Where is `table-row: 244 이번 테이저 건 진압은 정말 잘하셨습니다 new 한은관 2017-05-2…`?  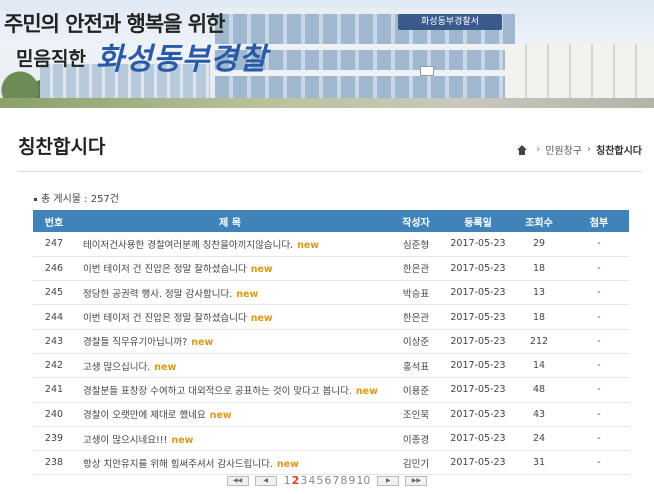 table-row: 244 이번 테이저 건 진압은 정말 잘하셨습니다 new 한은관 2017-05-2… is located at coordinates (331, 317).